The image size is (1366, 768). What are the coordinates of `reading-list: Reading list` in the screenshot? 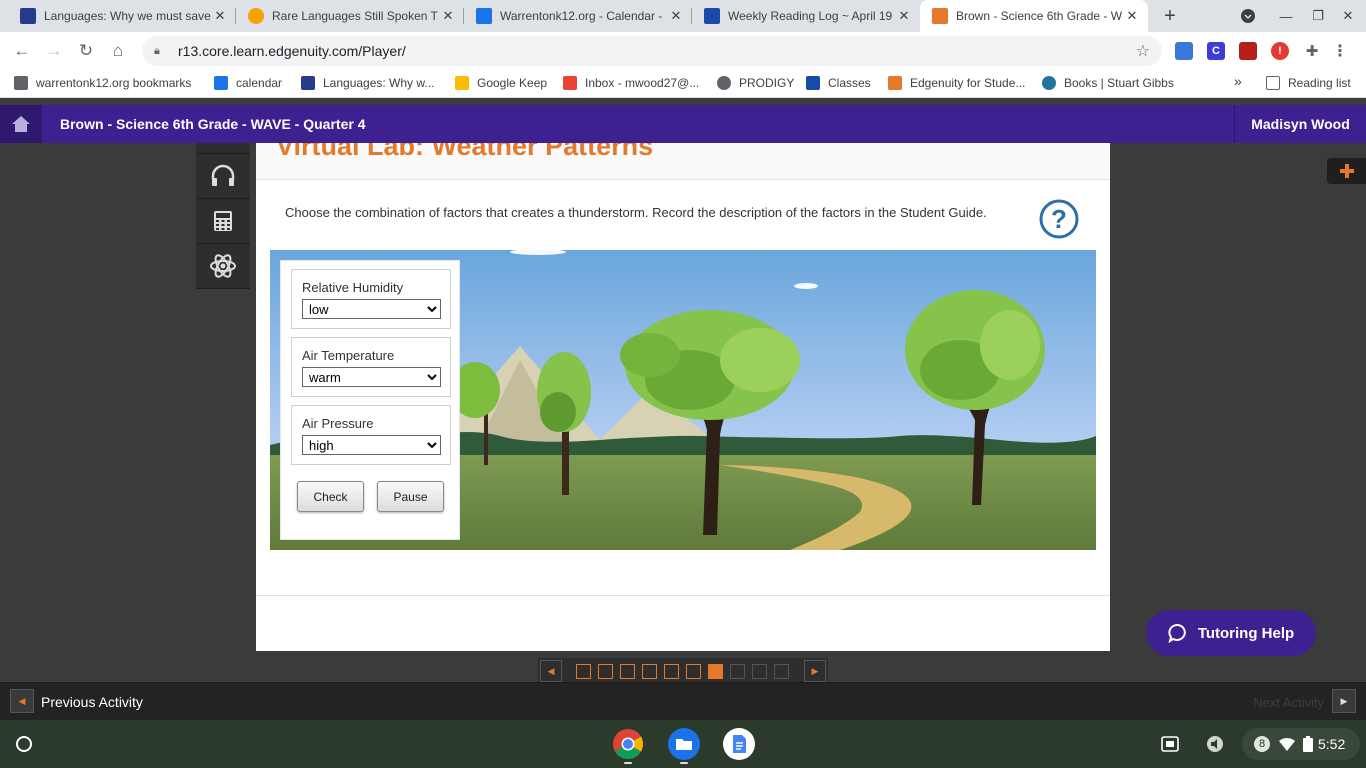 It's located at (1308, 83).